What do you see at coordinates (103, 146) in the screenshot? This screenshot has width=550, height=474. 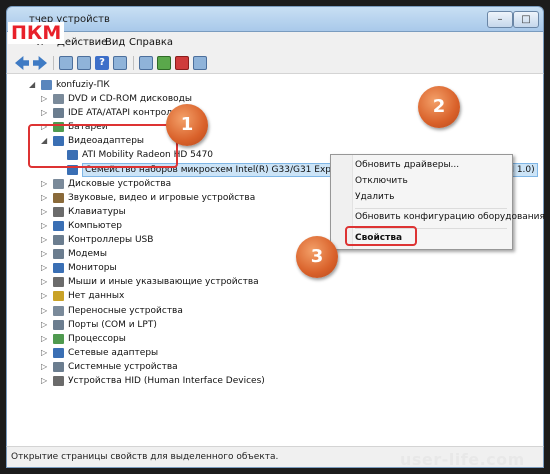 I see `highlight-video-adapters` at bounding box center [103, 146].